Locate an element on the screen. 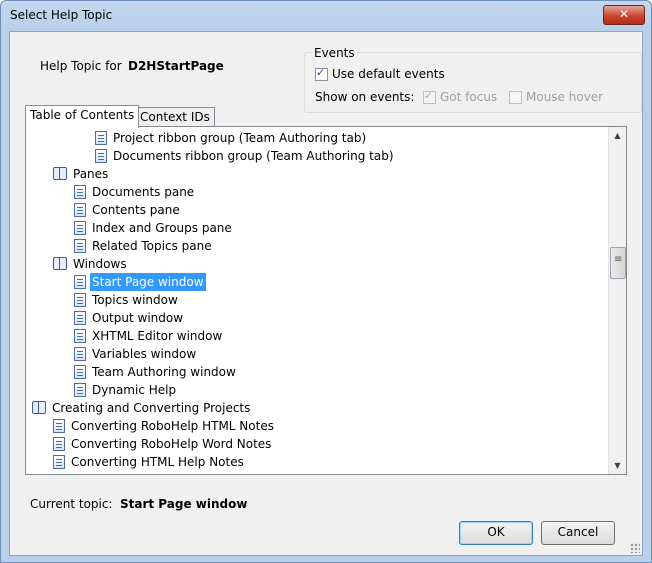 The height and width of the screenshot is (563, 652). tree-item-label: XHTML Editor window is located at coordinates (157, 336).